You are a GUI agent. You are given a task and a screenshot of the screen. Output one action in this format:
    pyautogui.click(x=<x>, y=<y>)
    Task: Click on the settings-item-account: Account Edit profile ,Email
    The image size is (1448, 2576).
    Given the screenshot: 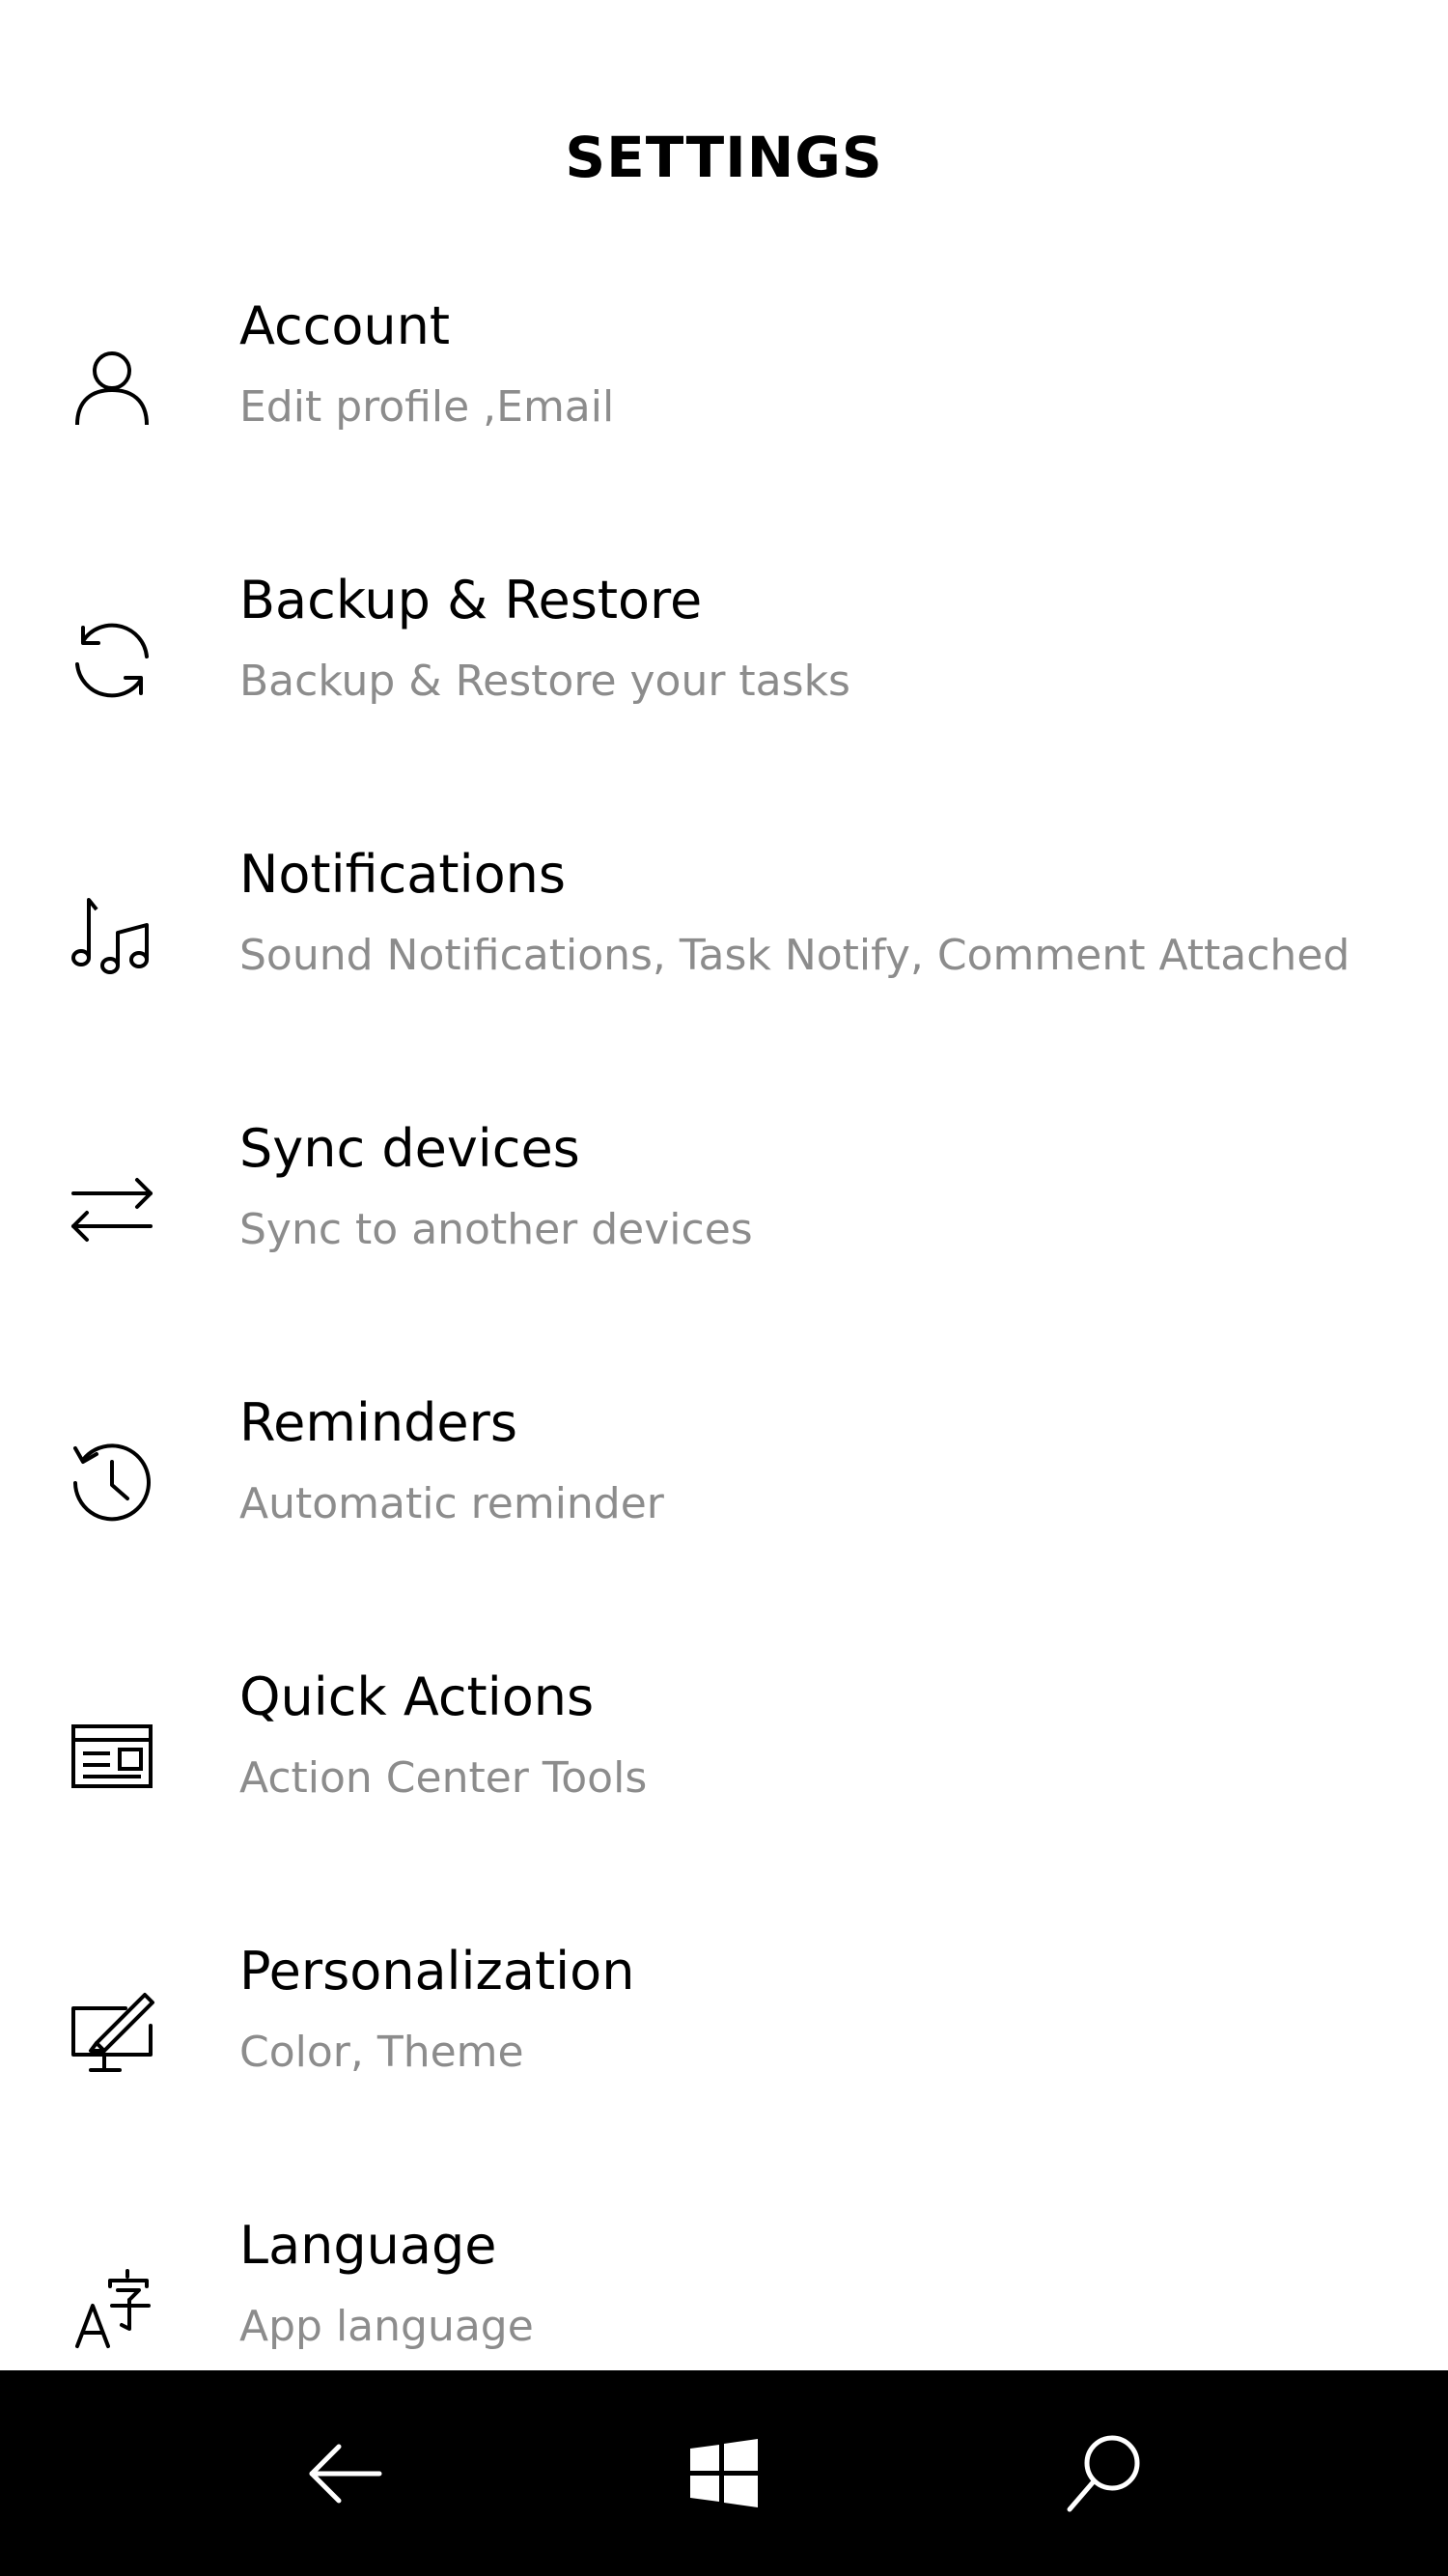 What is the action you would take?
    pyautogui.click(x=724, y=453)
    